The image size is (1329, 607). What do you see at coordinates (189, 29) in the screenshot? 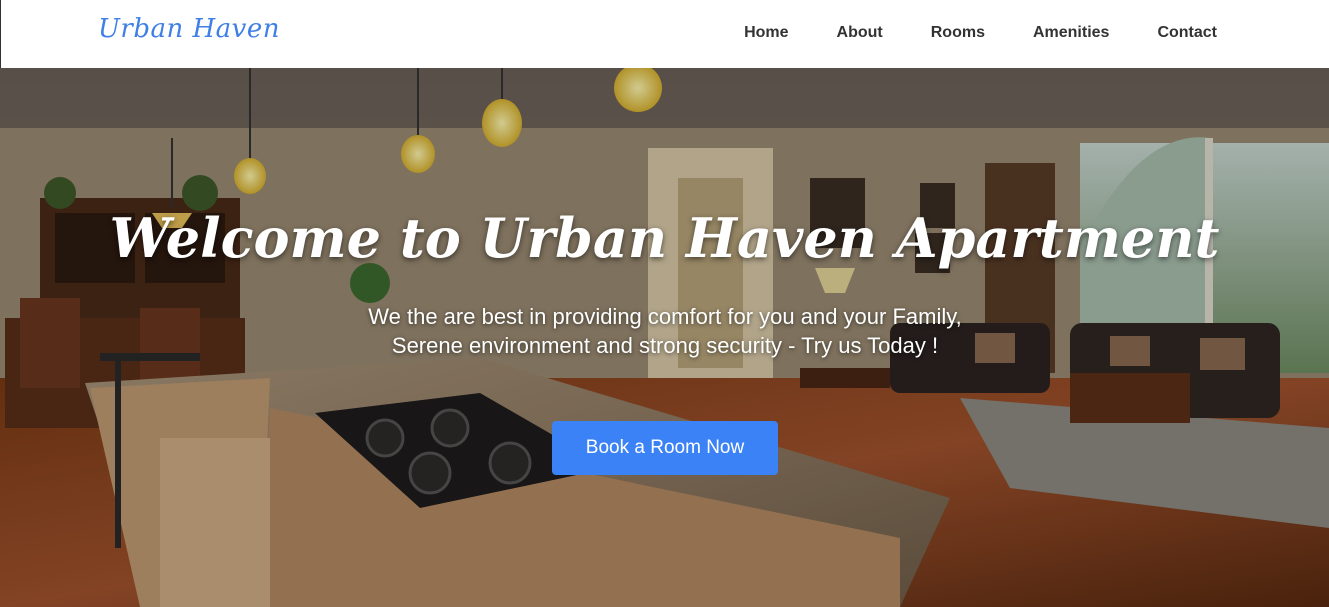
I see `brand-logo: Urban Haven` at bounding box center [189, 29].